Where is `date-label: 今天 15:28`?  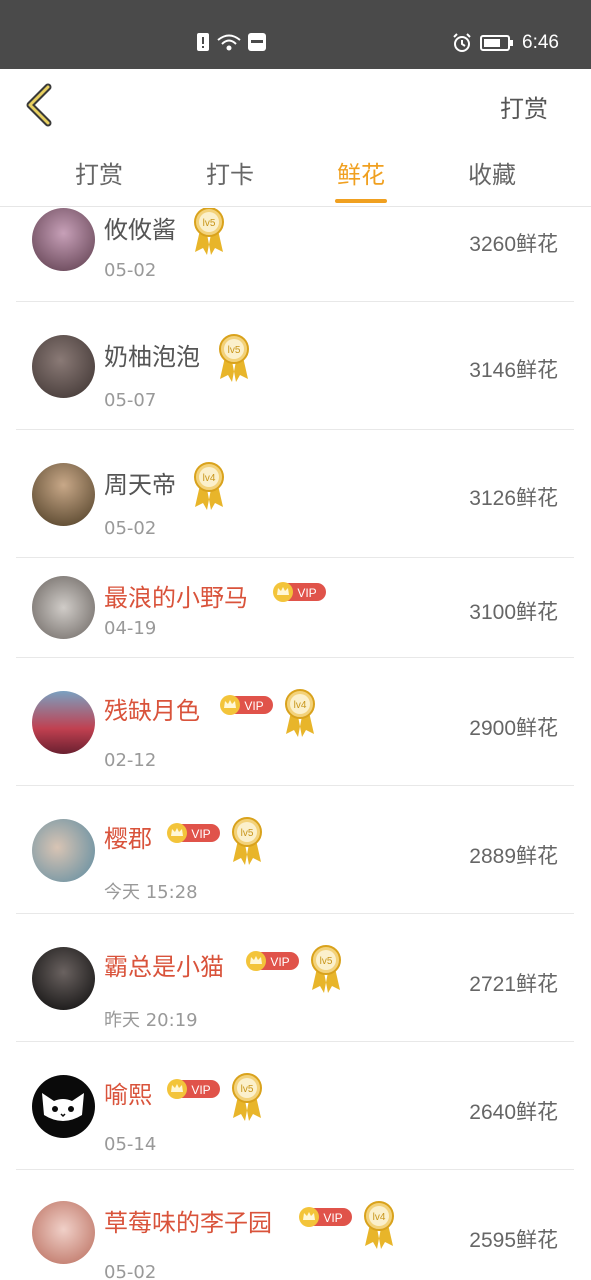 date-label: 今天 15:28 is located at coordinates (151, 892).